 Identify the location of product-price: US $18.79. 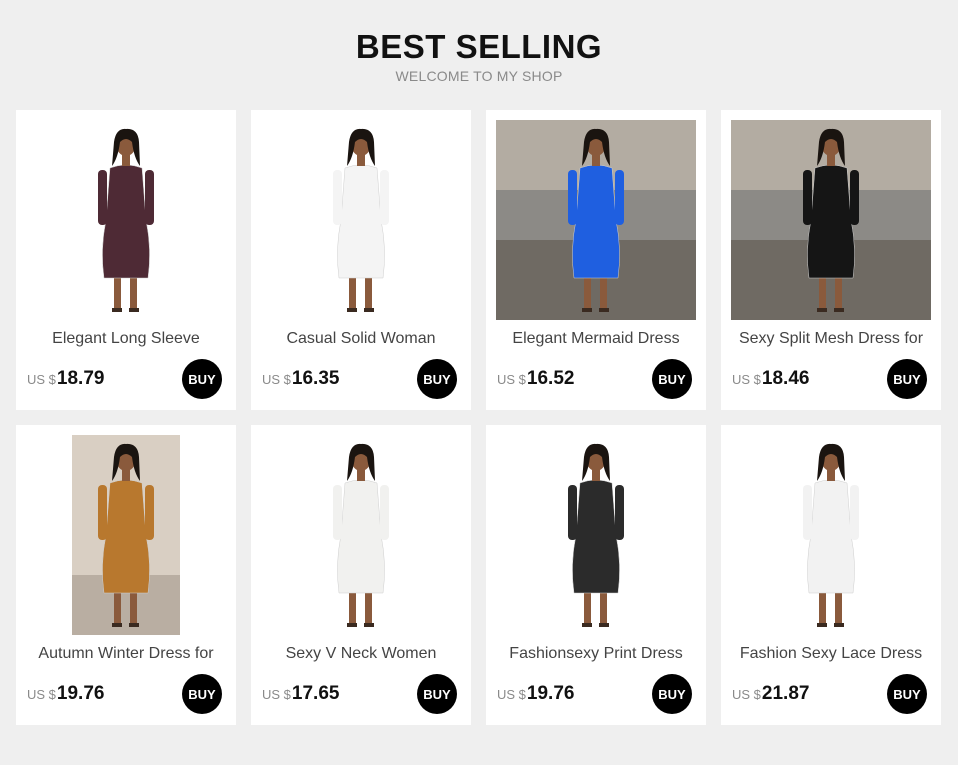
(65, 379).